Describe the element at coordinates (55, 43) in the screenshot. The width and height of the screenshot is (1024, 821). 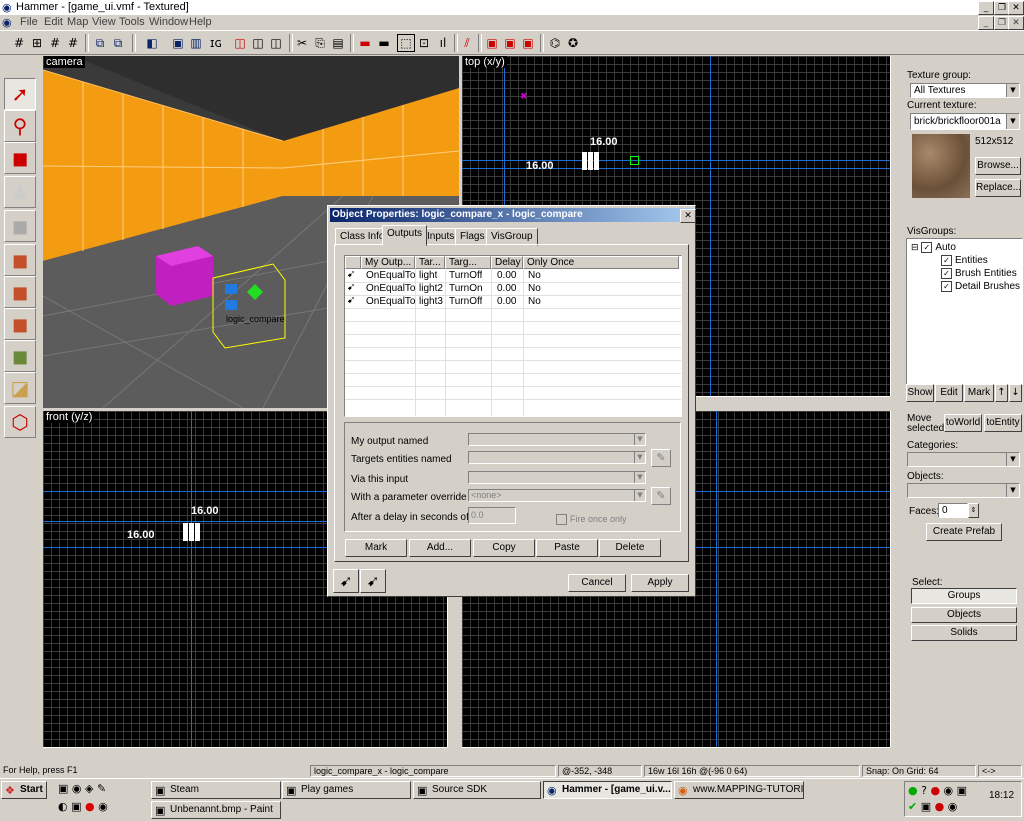
I see `grid-smaller-icon: #` at that location.